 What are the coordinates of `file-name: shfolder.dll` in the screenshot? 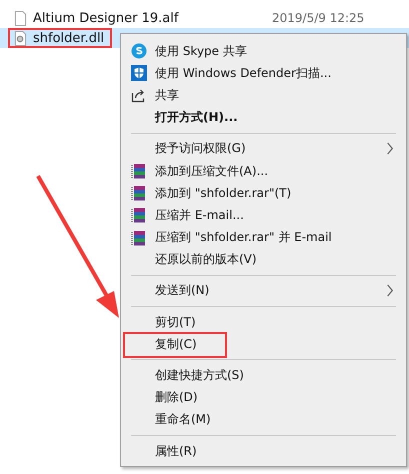 It's located at (68, 38).